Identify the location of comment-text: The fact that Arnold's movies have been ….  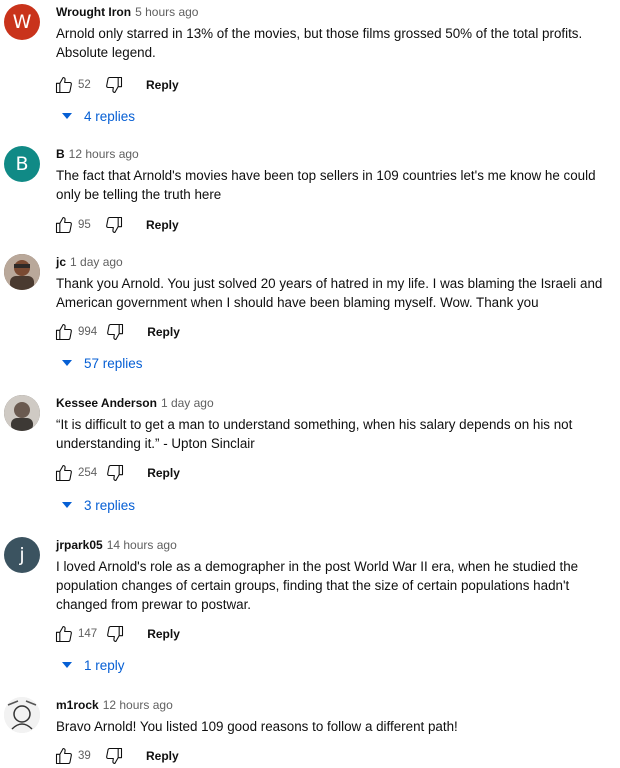
(326, 185).